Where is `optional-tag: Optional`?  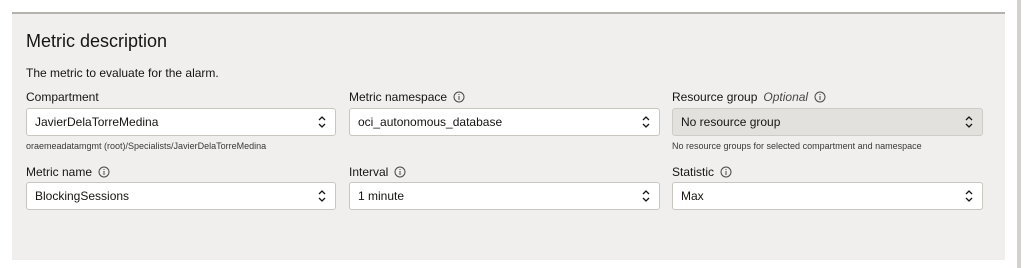 optional-tag: Optional is located at coordinates (786, 97).